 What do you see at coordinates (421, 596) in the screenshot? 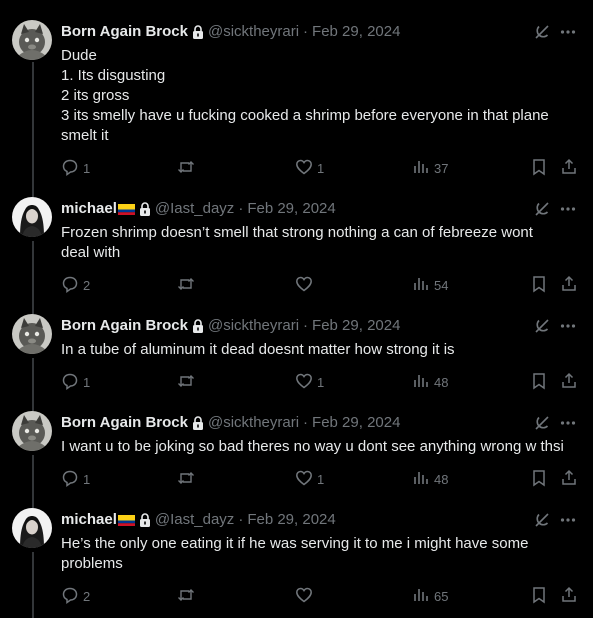
I see `views-icon` at bounding box center [421, 596].